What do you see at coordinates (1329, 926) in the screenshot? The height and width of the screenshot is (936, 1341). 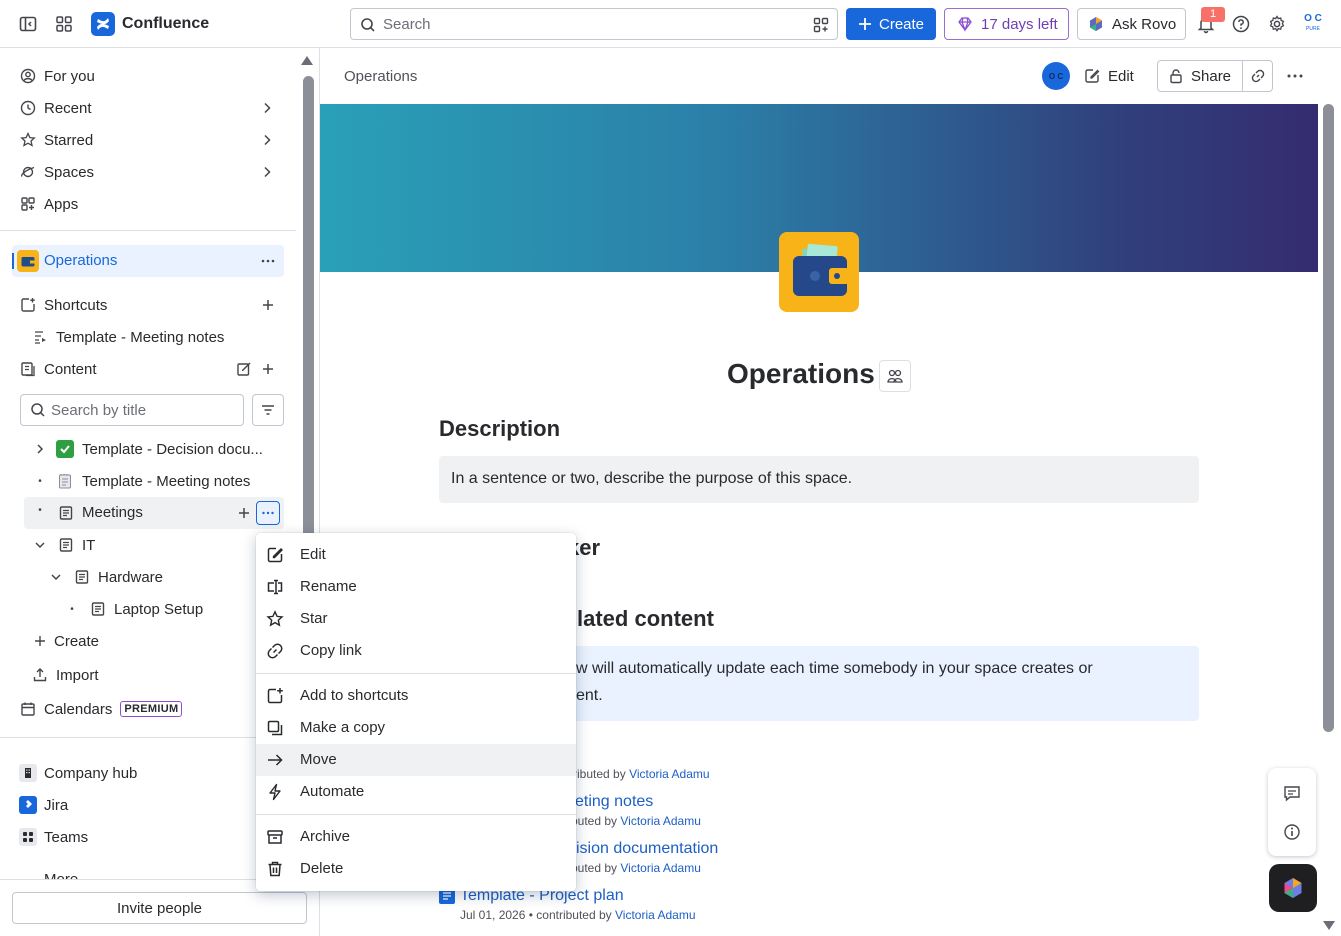 I see `scroll-down-arrow-icon` at bounding box center [1329, 926].